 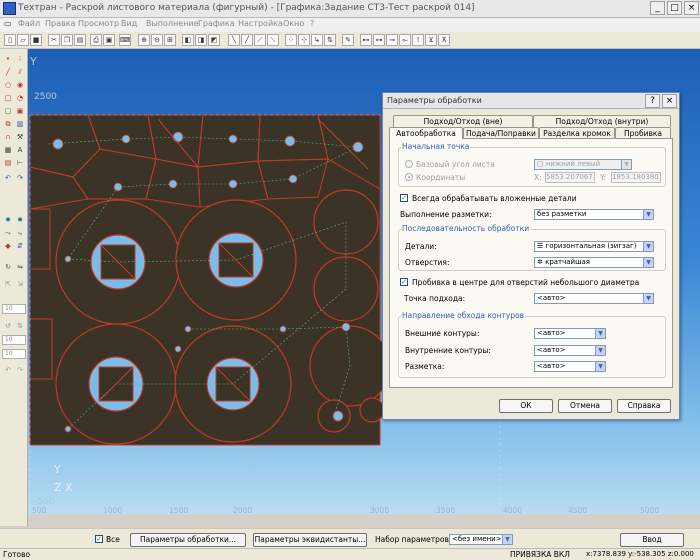 I want to click on step-select-3: 10, so click(x=14, y=354).